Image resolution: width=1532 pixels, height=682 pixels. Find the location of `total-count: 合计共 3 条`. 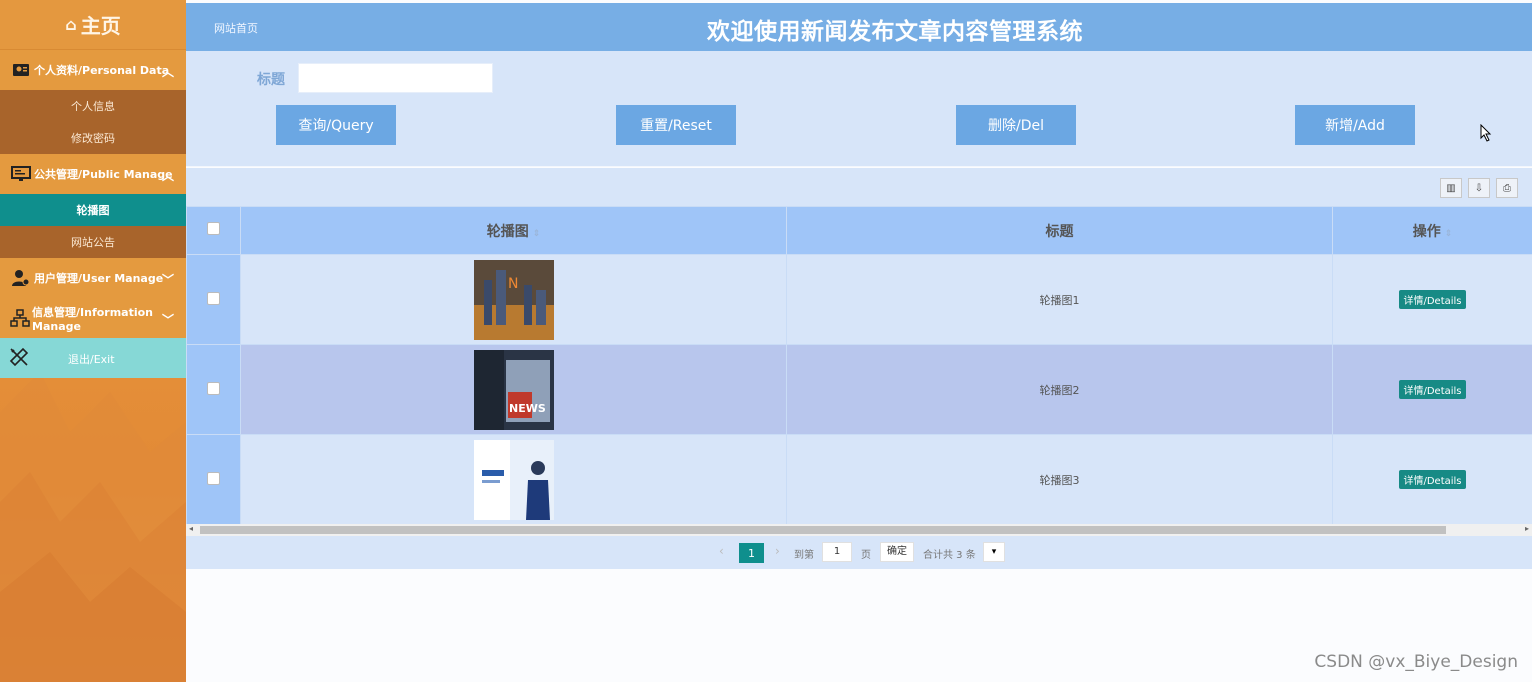

total-count: 合计共 3 条 is located at coordinates (949, 555).